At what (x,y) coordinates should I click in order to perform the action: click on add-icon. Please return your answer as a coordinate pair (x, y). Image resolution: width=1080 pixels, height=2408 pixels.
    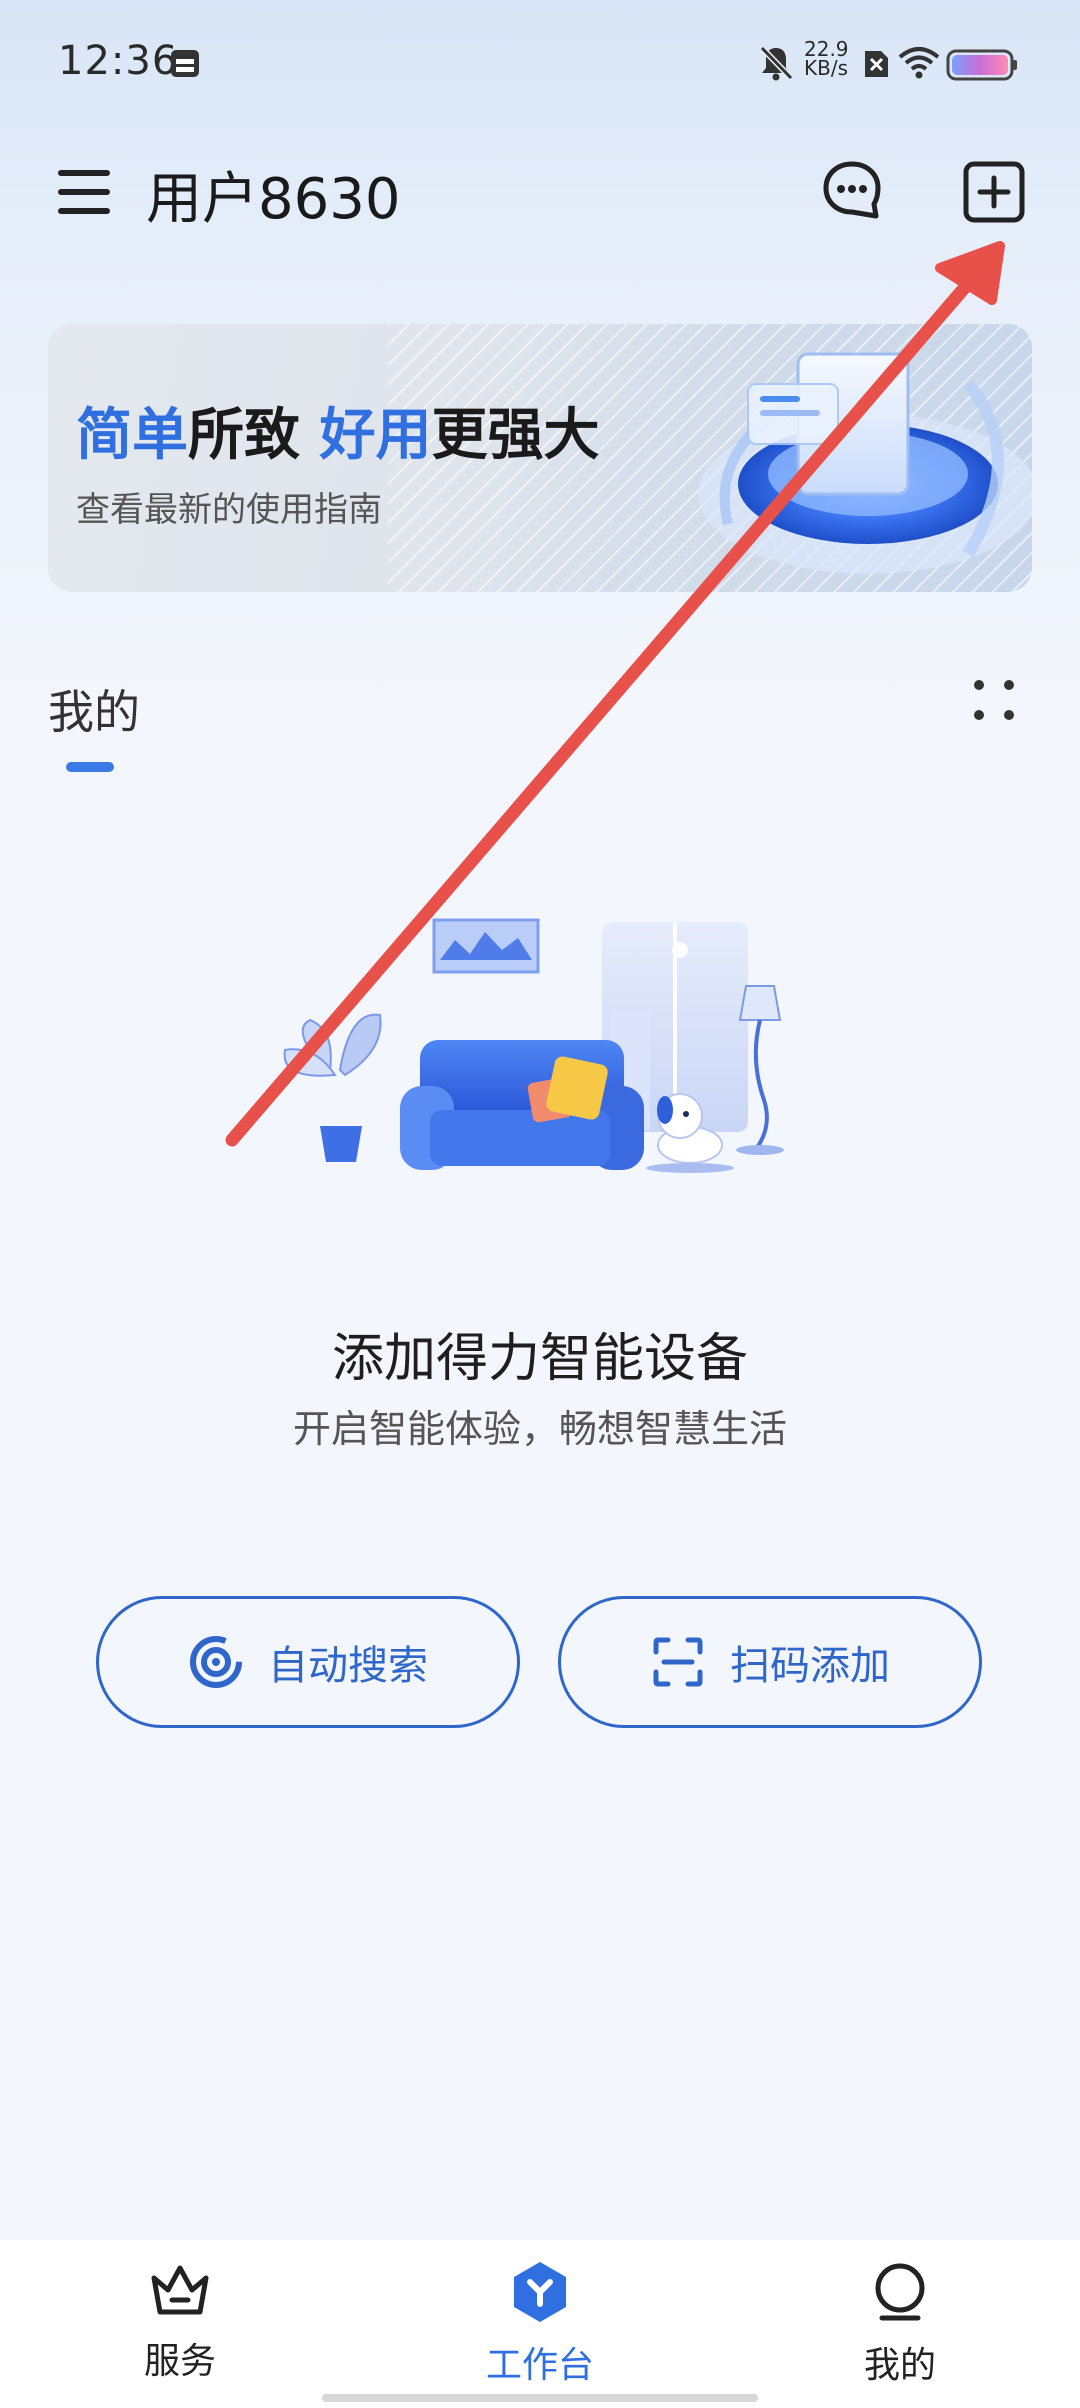
    Looking at the image, I should click on (994, 192).